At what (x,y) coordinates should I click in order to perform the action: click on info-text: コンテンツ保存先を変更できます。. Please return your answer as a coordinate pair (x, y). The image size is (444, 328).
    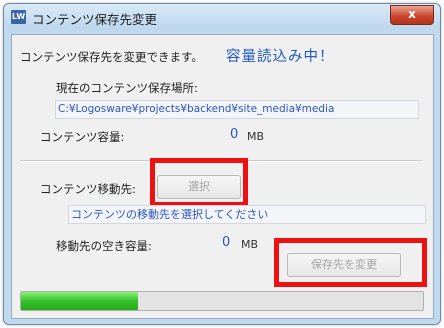
    Looking at the image, I should click on (111, 57).